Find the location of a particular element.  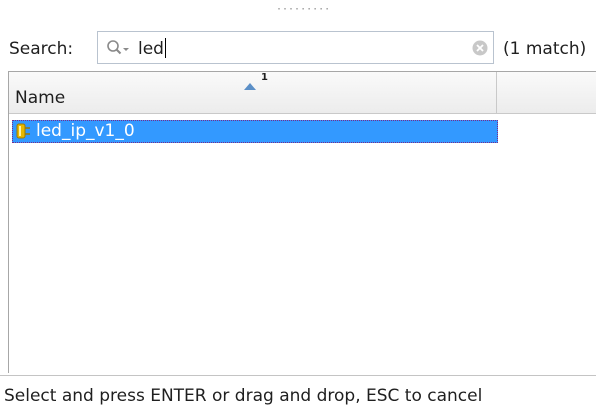

sort-ascending-icon is located at coordinates (250, 82).